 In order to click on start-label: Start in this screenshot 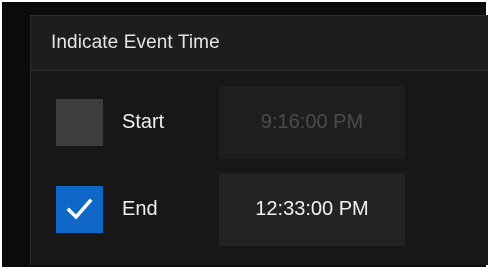, I will do `click(143, 122)`.